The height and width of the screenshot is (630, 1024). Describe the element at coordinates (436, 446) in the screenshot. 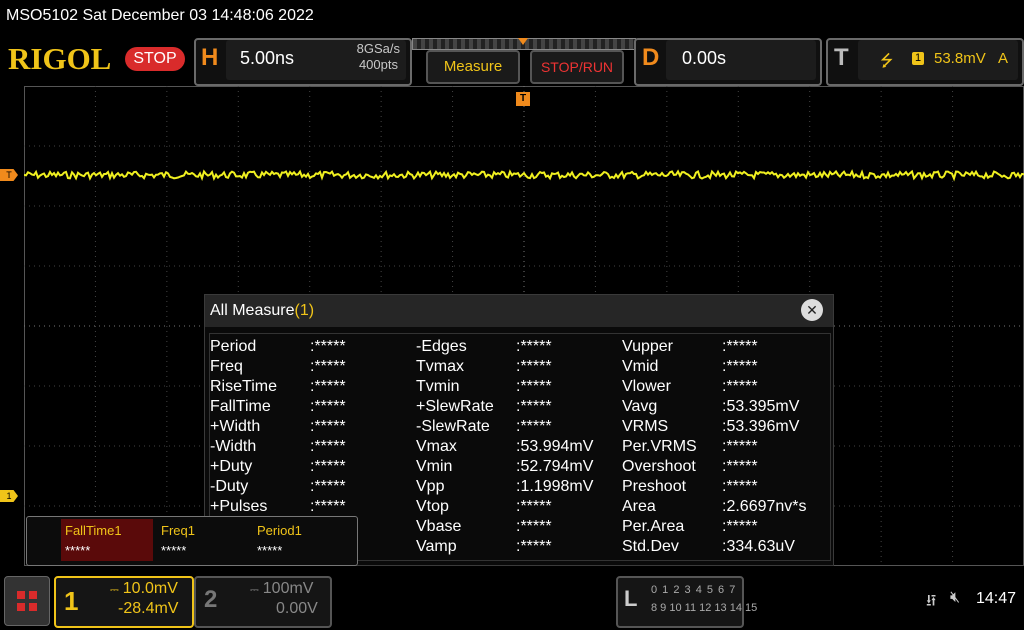

I see `measure-name: Vmax` at that location.